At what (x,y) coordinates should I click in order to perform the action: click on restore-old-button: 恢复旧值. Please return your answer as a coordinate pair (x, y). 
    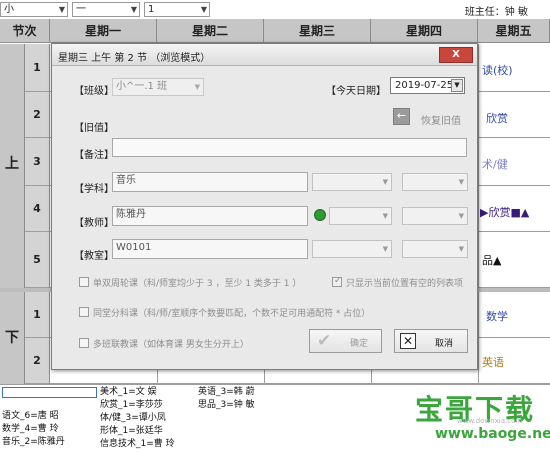
    Looking at the image, I should click on (441, 119).